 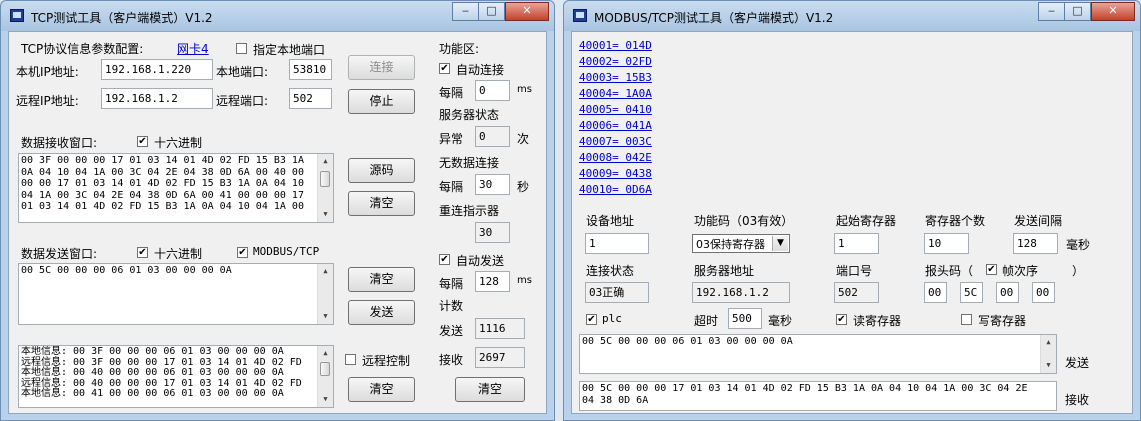 What do you see at coordinates (852, 16) in the screenshot?
I see `title-bar: MODBUS/TCP测试工具（客户端模式）V1.2 ‒ □ ✕` at bounding box center [852, 16].